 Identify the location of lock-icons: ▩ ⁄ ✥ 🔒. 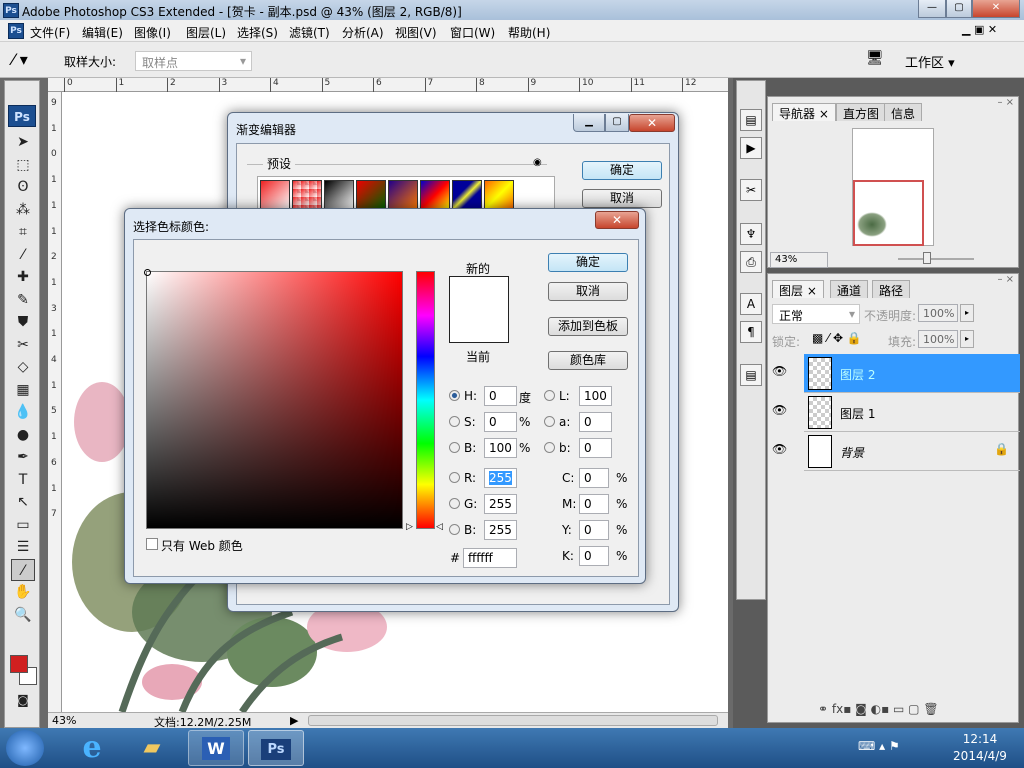
(837, 338).